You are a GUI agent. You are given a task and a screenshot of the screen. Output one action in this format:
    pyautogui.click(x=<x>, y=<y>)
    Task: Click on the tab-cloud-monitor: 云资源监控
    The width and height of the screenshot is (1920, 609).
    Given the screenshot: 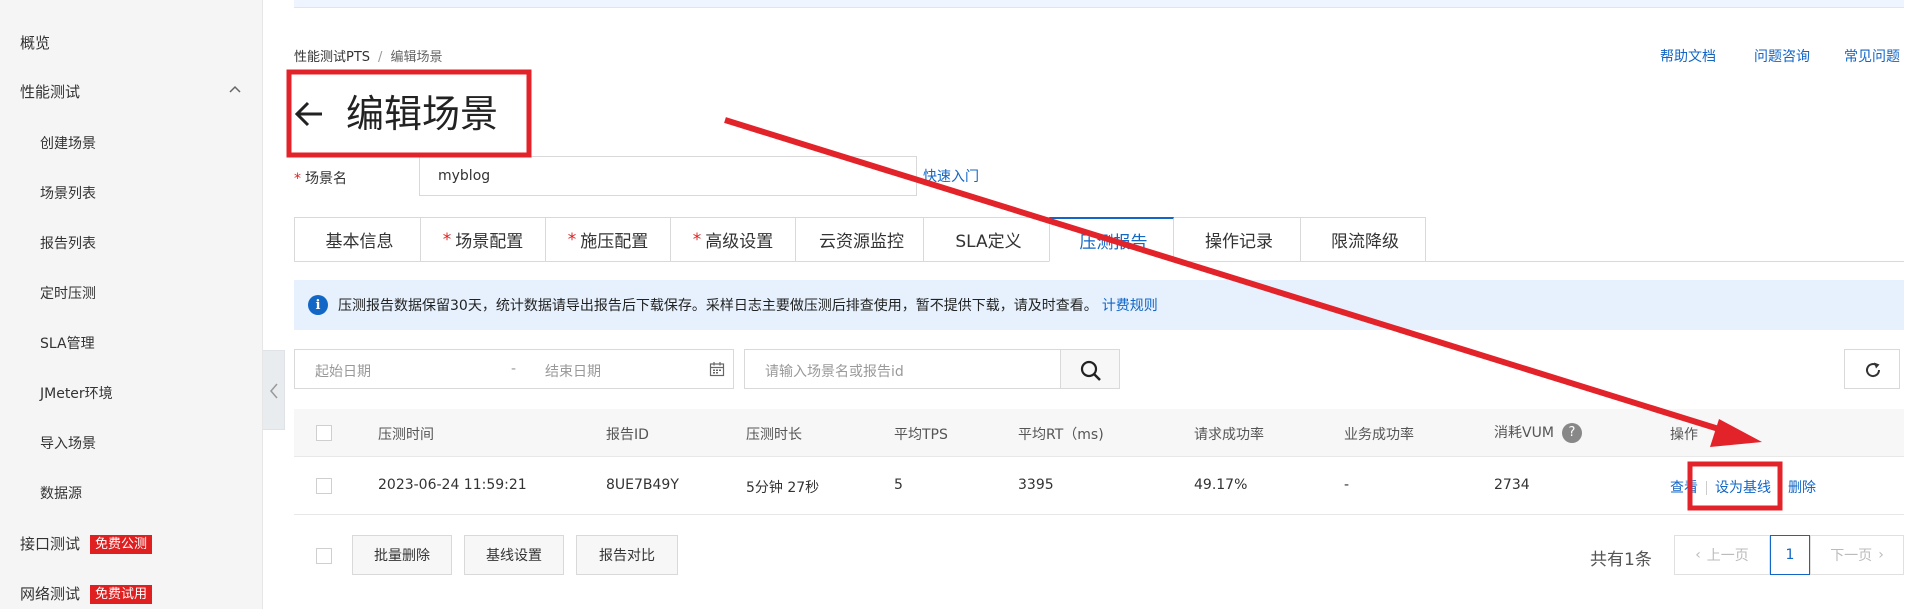 What is the action you would take?
    pyautogui.click(x=859, y=239)
    